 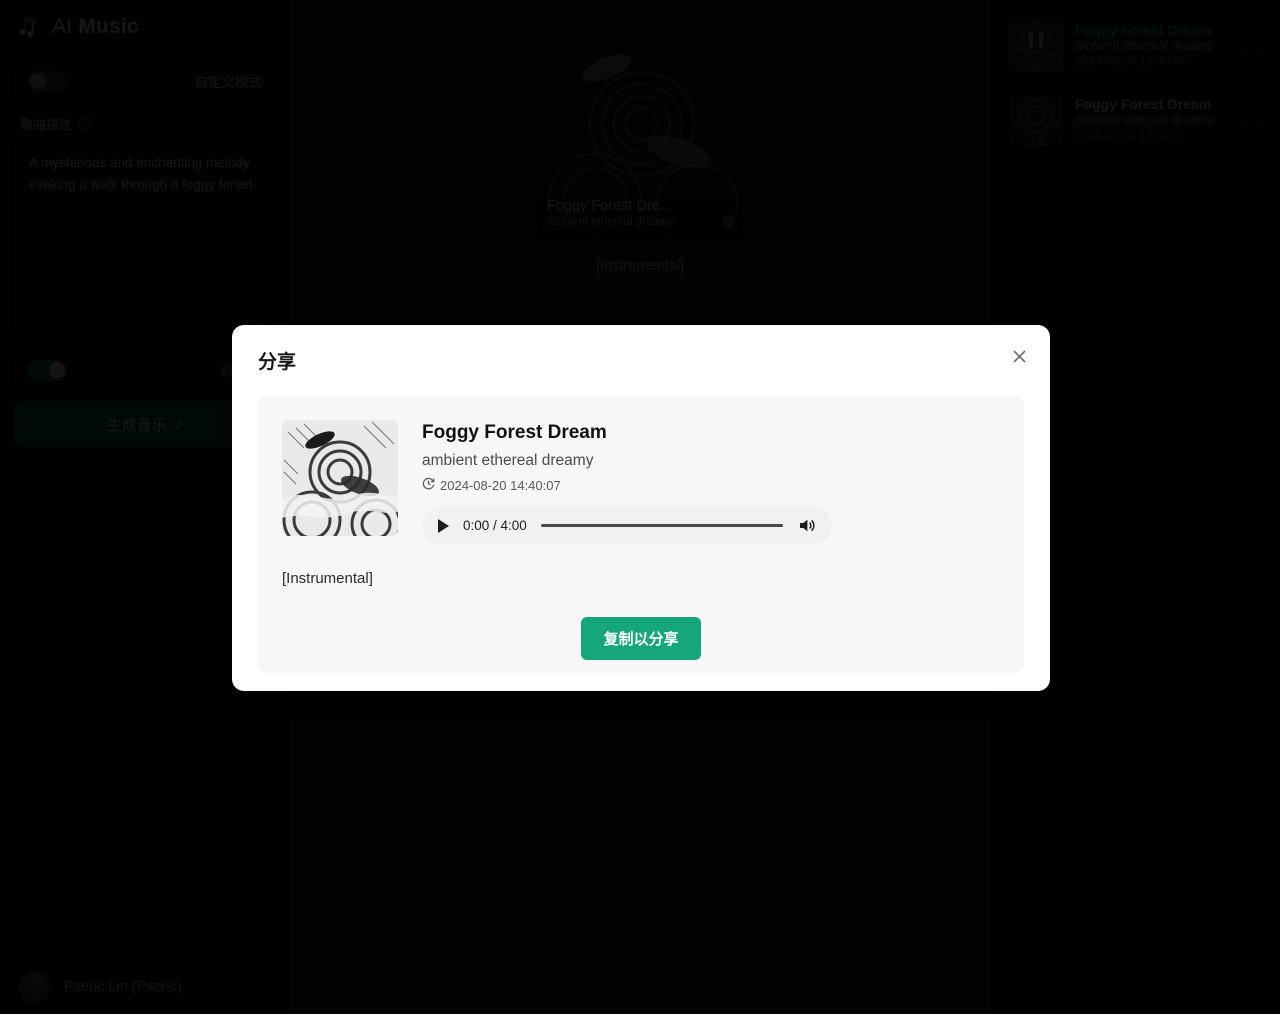 I want to click on share-actions: 复制以分享, so click(x=641, y=638).